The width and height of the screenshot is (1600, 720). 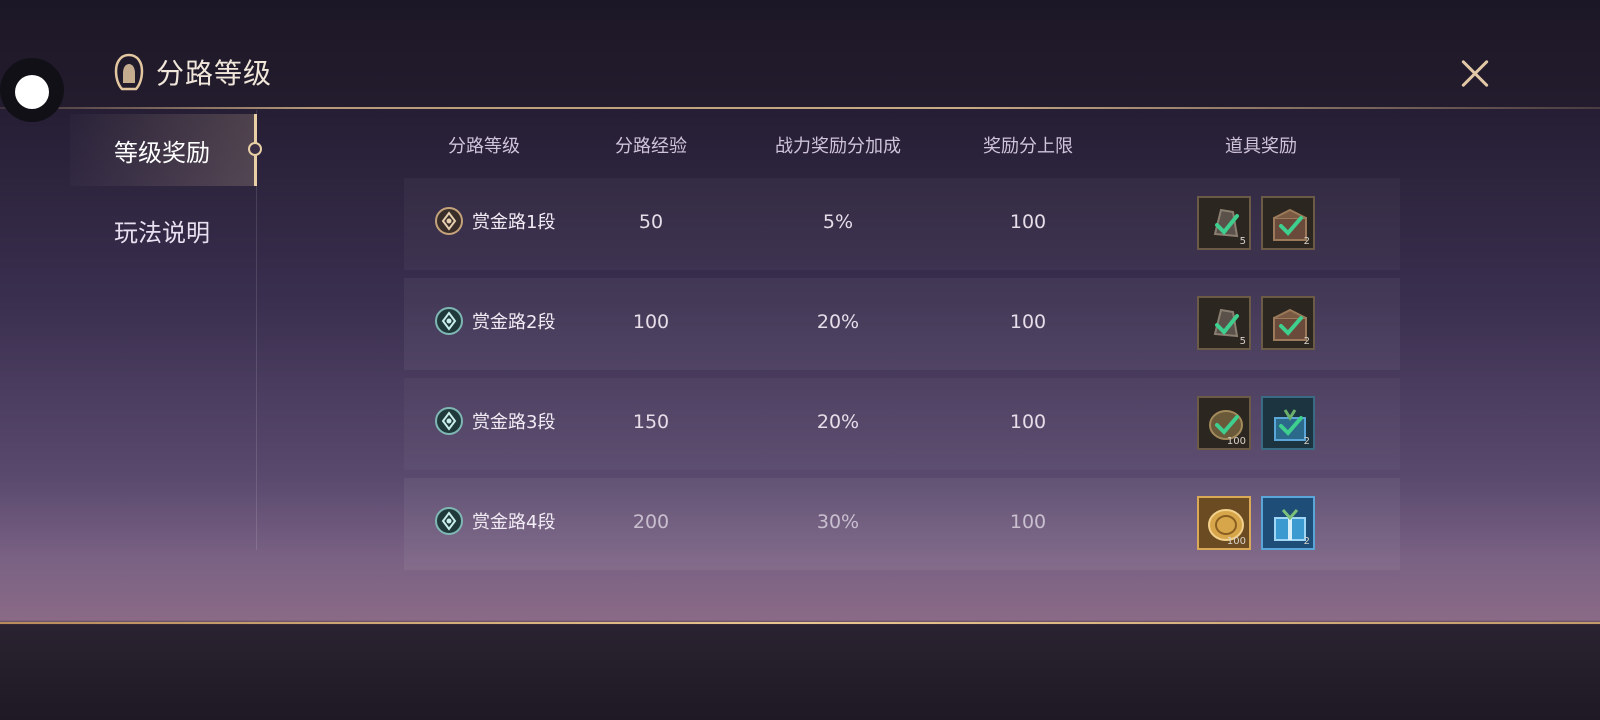 I want to click on rank-emblem-bronze-icon, so click(x=449, y=221).